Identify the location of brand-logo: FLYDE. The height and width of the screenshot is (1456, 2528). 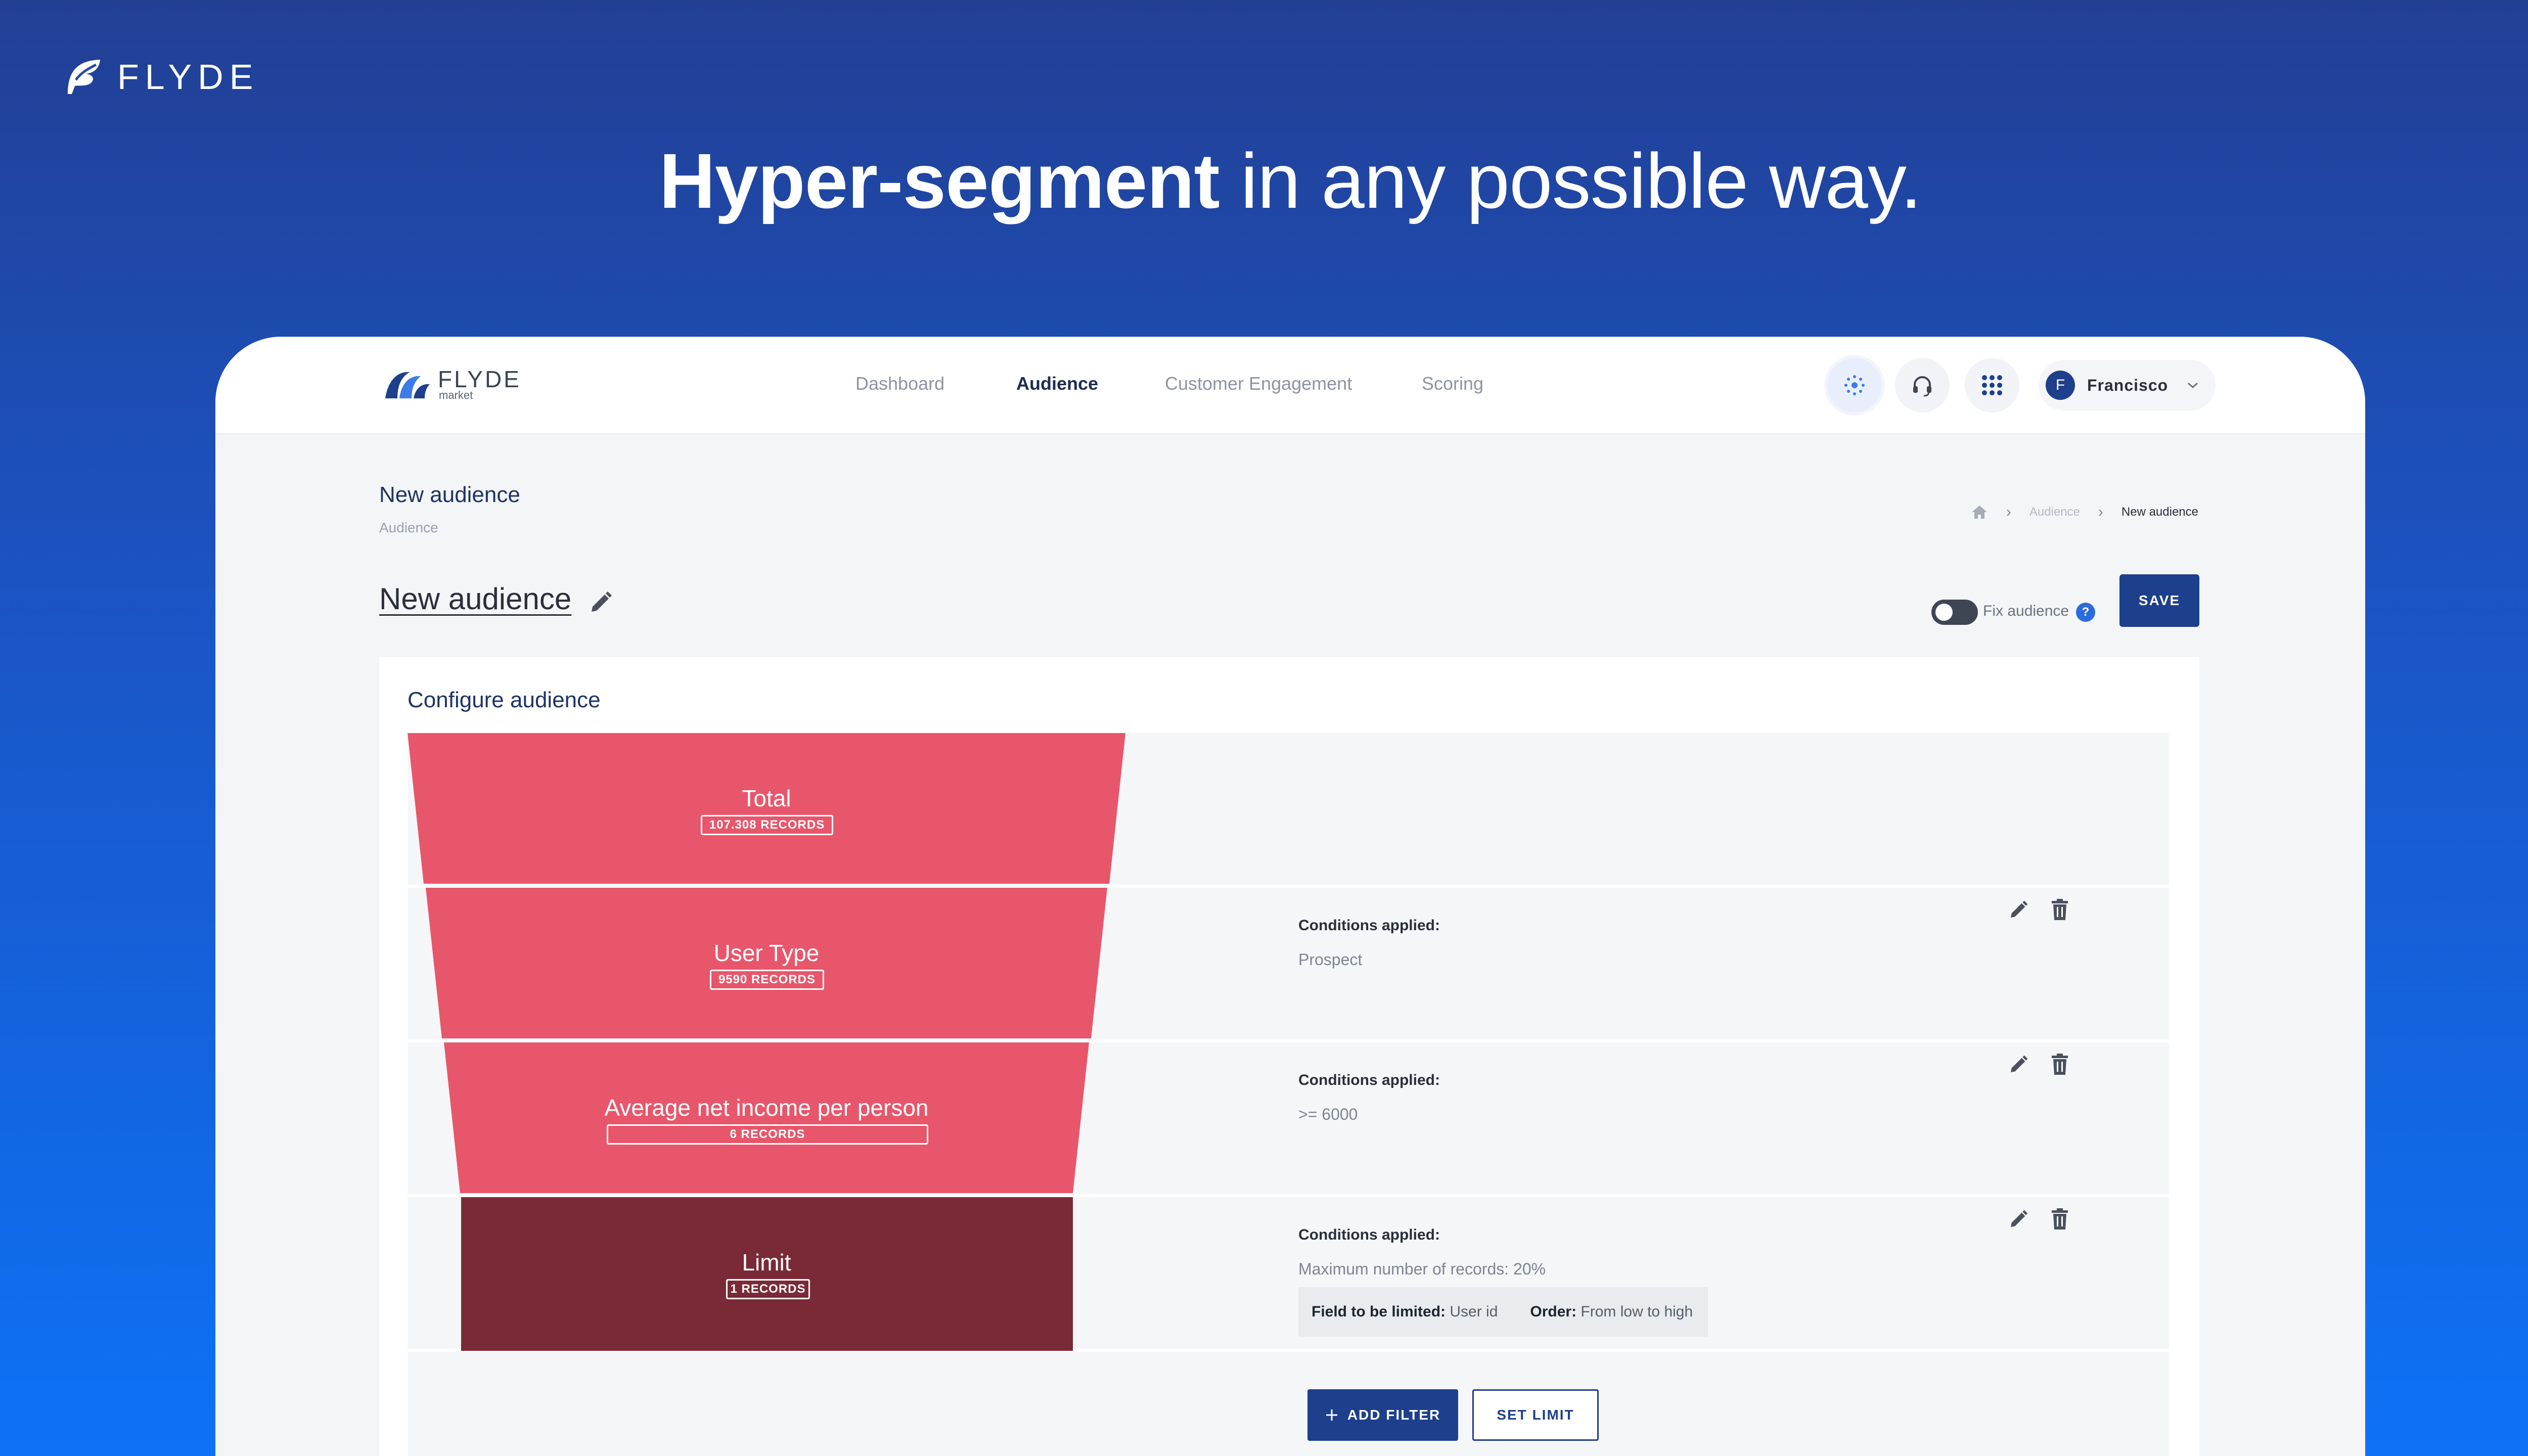
(163, 77).